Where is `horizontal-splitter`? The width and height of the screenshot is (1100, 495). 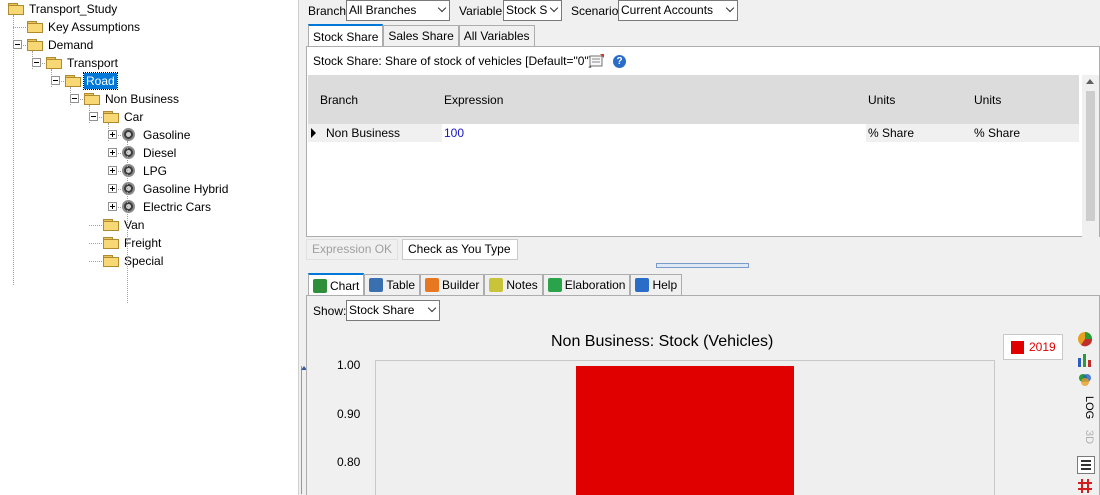
horizontal-splitter is located at coordinates (703, 266).